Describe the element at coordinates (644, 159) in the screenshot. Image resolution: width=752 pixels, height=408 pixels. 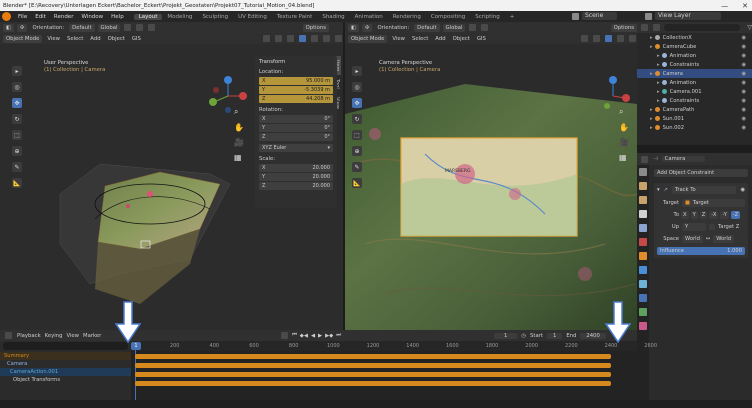
I see `properties-editor-icon` at that location.